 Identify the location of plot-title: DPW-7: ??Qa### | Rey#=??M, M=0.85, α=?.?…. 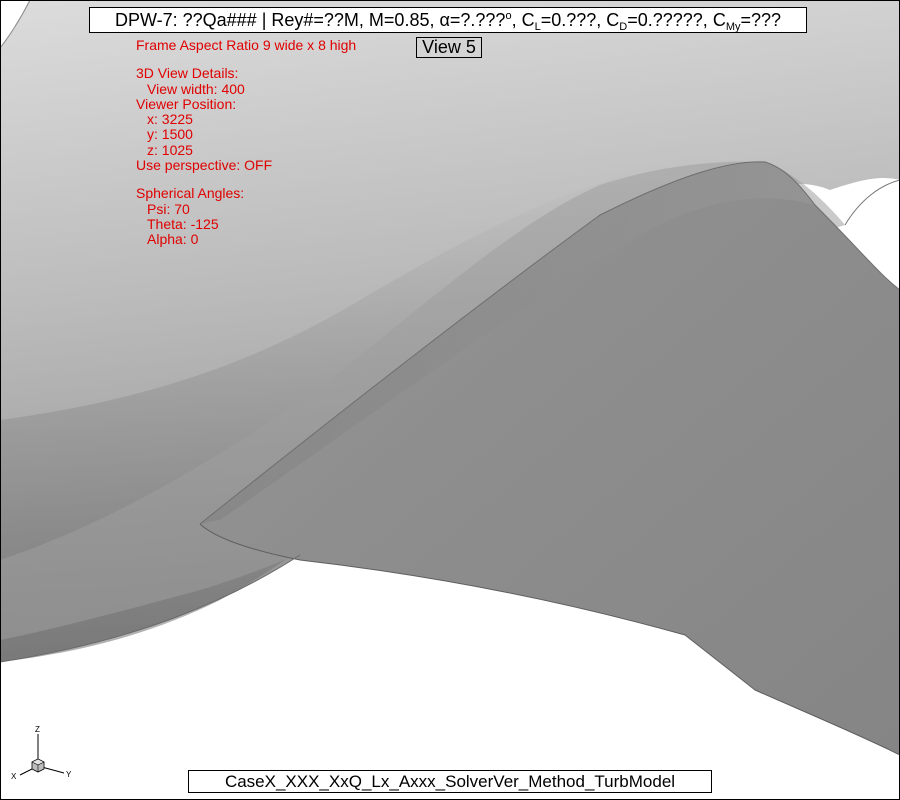
(448, 20).